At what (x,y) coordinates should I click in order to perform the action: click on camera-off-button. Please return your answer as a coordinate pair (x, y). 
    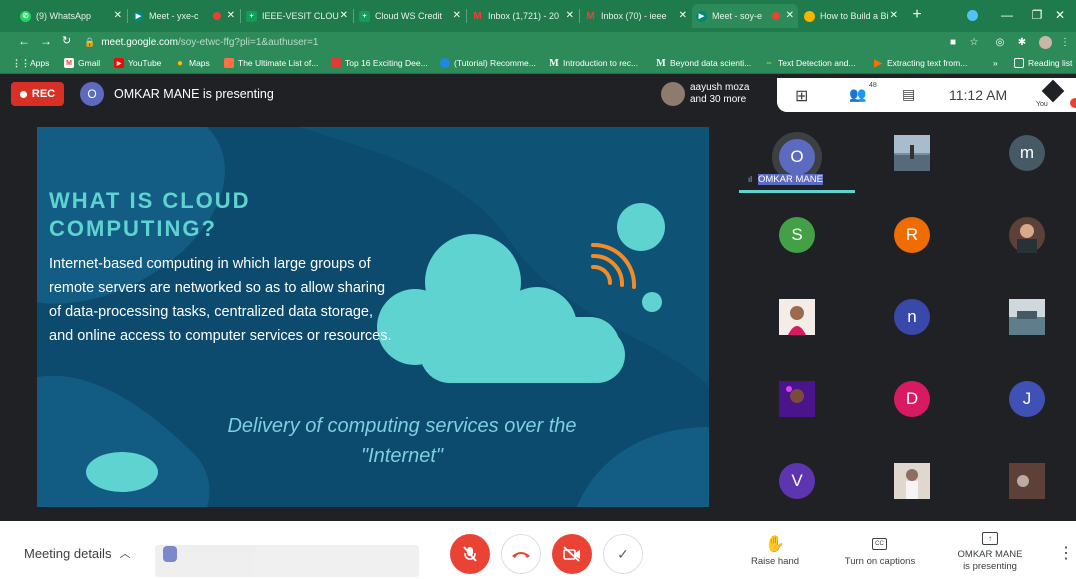
    Looking at the image, I should click on (572, 554).